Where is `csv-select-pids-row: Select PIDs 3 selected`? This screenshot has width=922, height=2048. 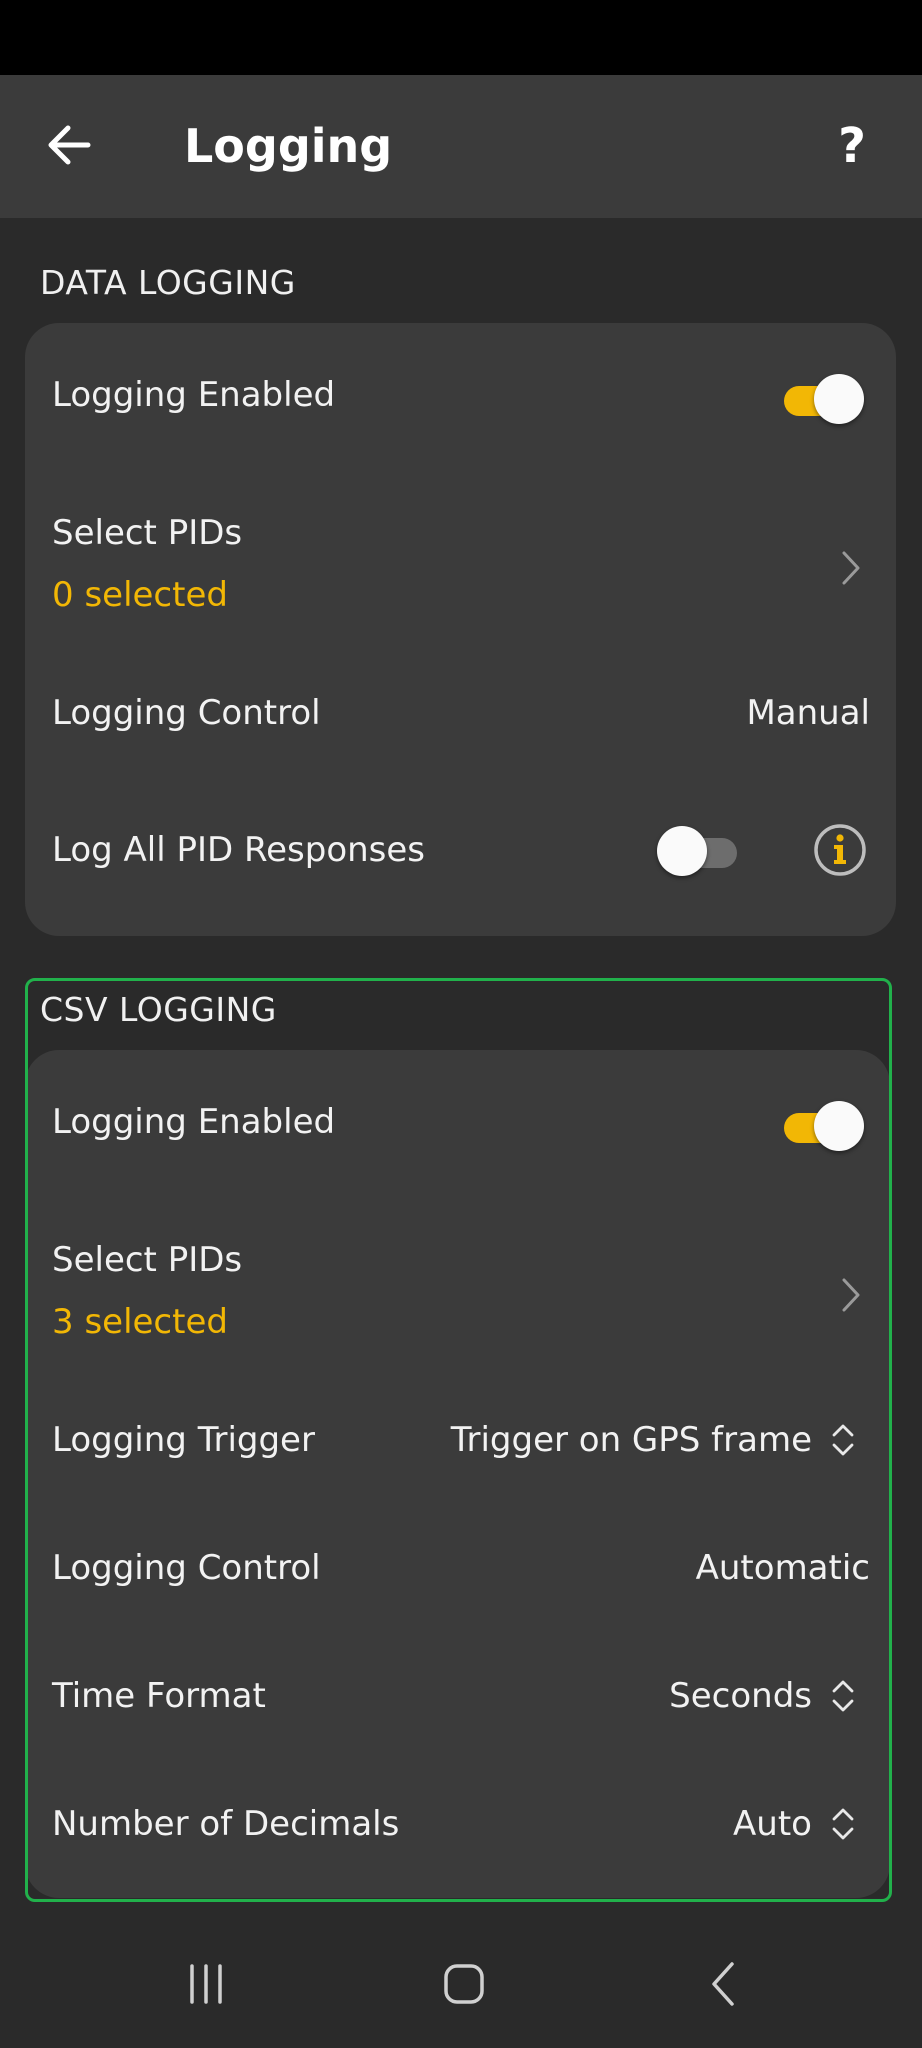
csv-select-pids-row: Select PIDs 3 selected is located at coordinates (457, 1282).